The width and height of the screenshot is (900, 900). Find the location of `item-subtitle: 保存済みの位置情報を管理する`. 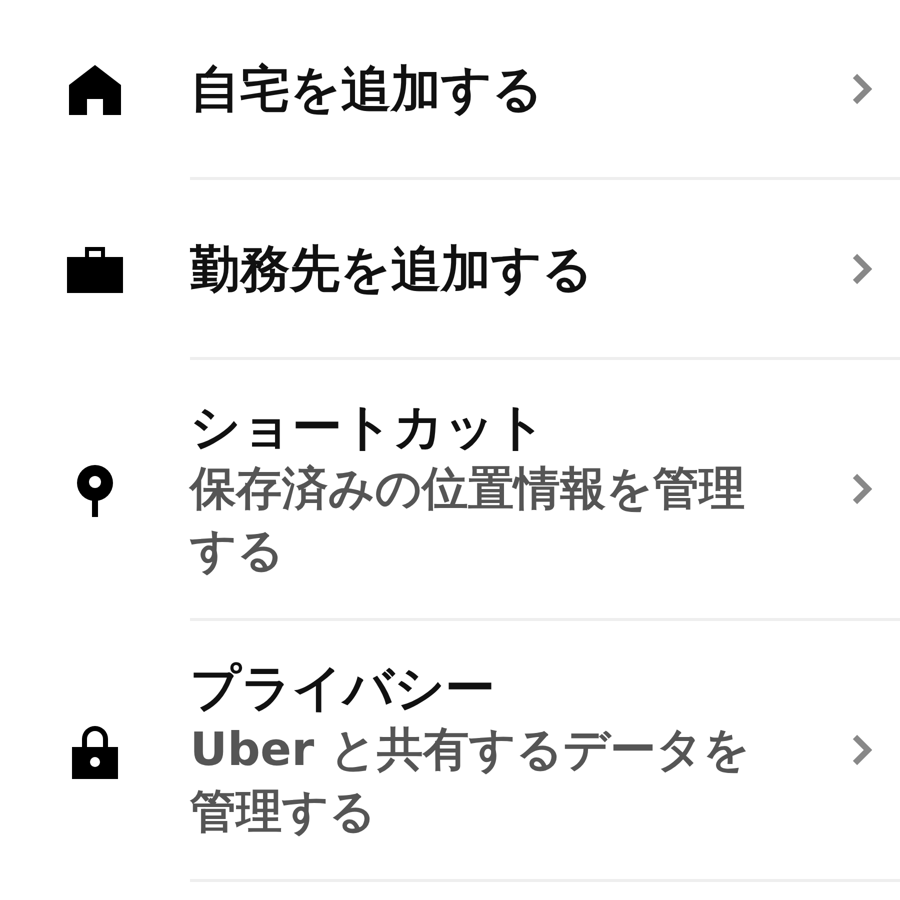

item-subtitle: 保存済みの位置情報を管理する is located at coordinates (468, 519).